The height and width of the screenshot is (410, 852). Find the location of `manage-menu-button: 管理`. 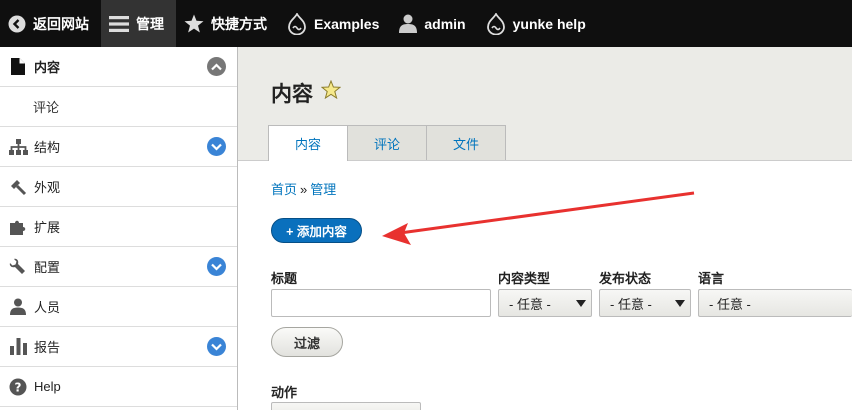

manage-menu-button: 管理 is located at coordinates (138, 23).